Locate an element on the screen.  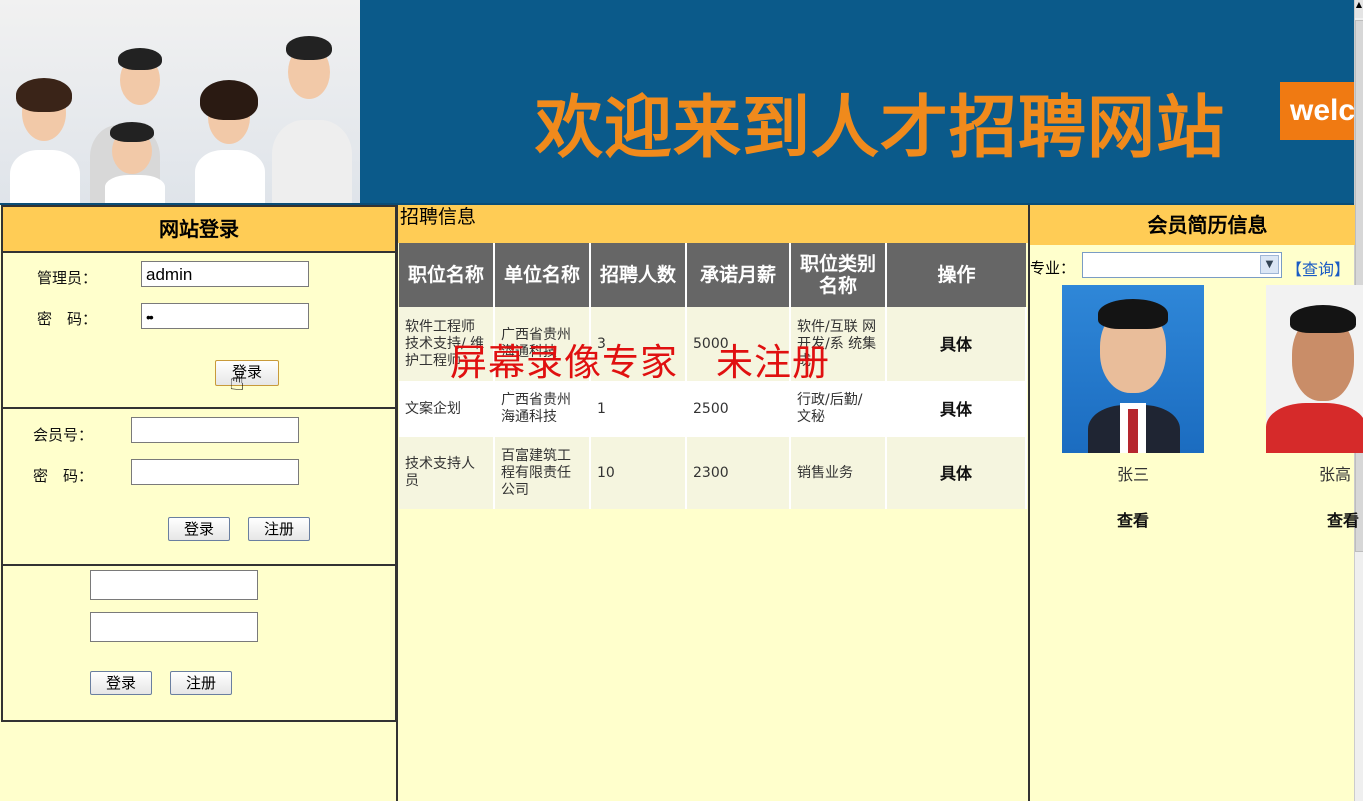
position-cell: 技术支持人 员 is located at coordinates (447, 473).